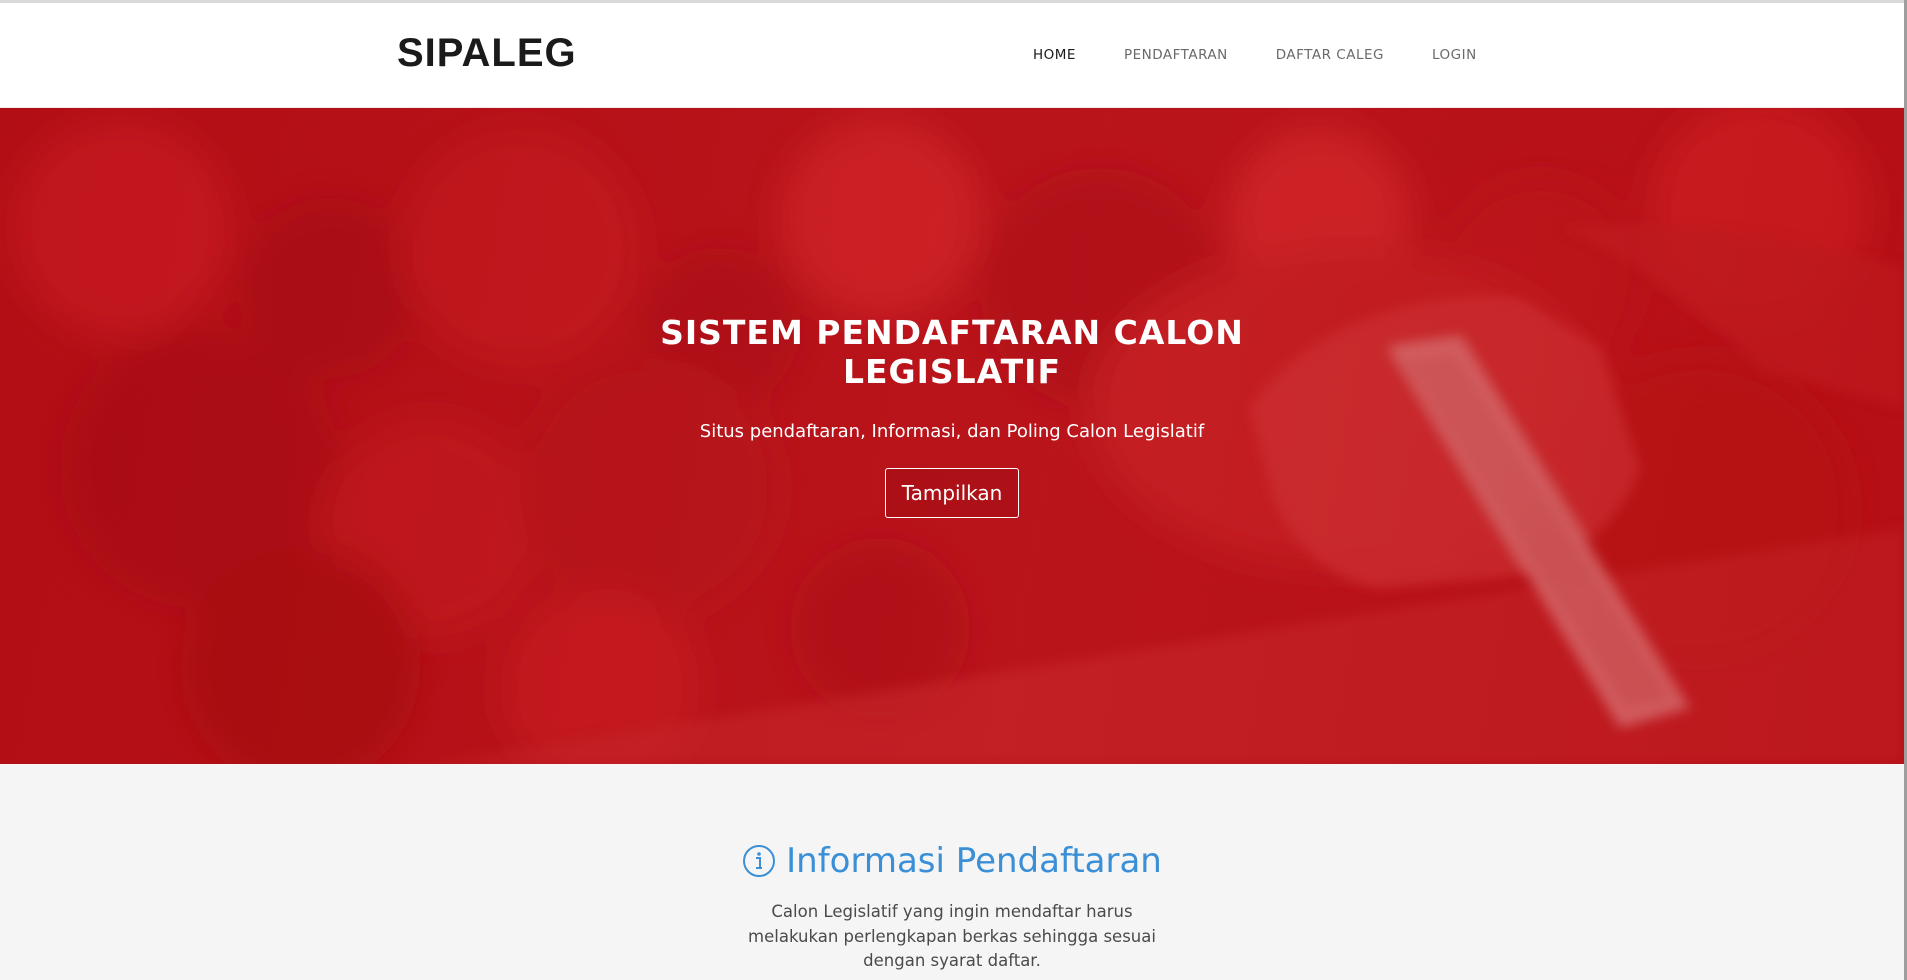 The width and height of the screenshot is (1907, 980). What do you see at coordinates (1176, 55) in the screenshot?
I see `nav-item-pendaftaran: PENDAFTARAN` at bounding box center [1176, 55].